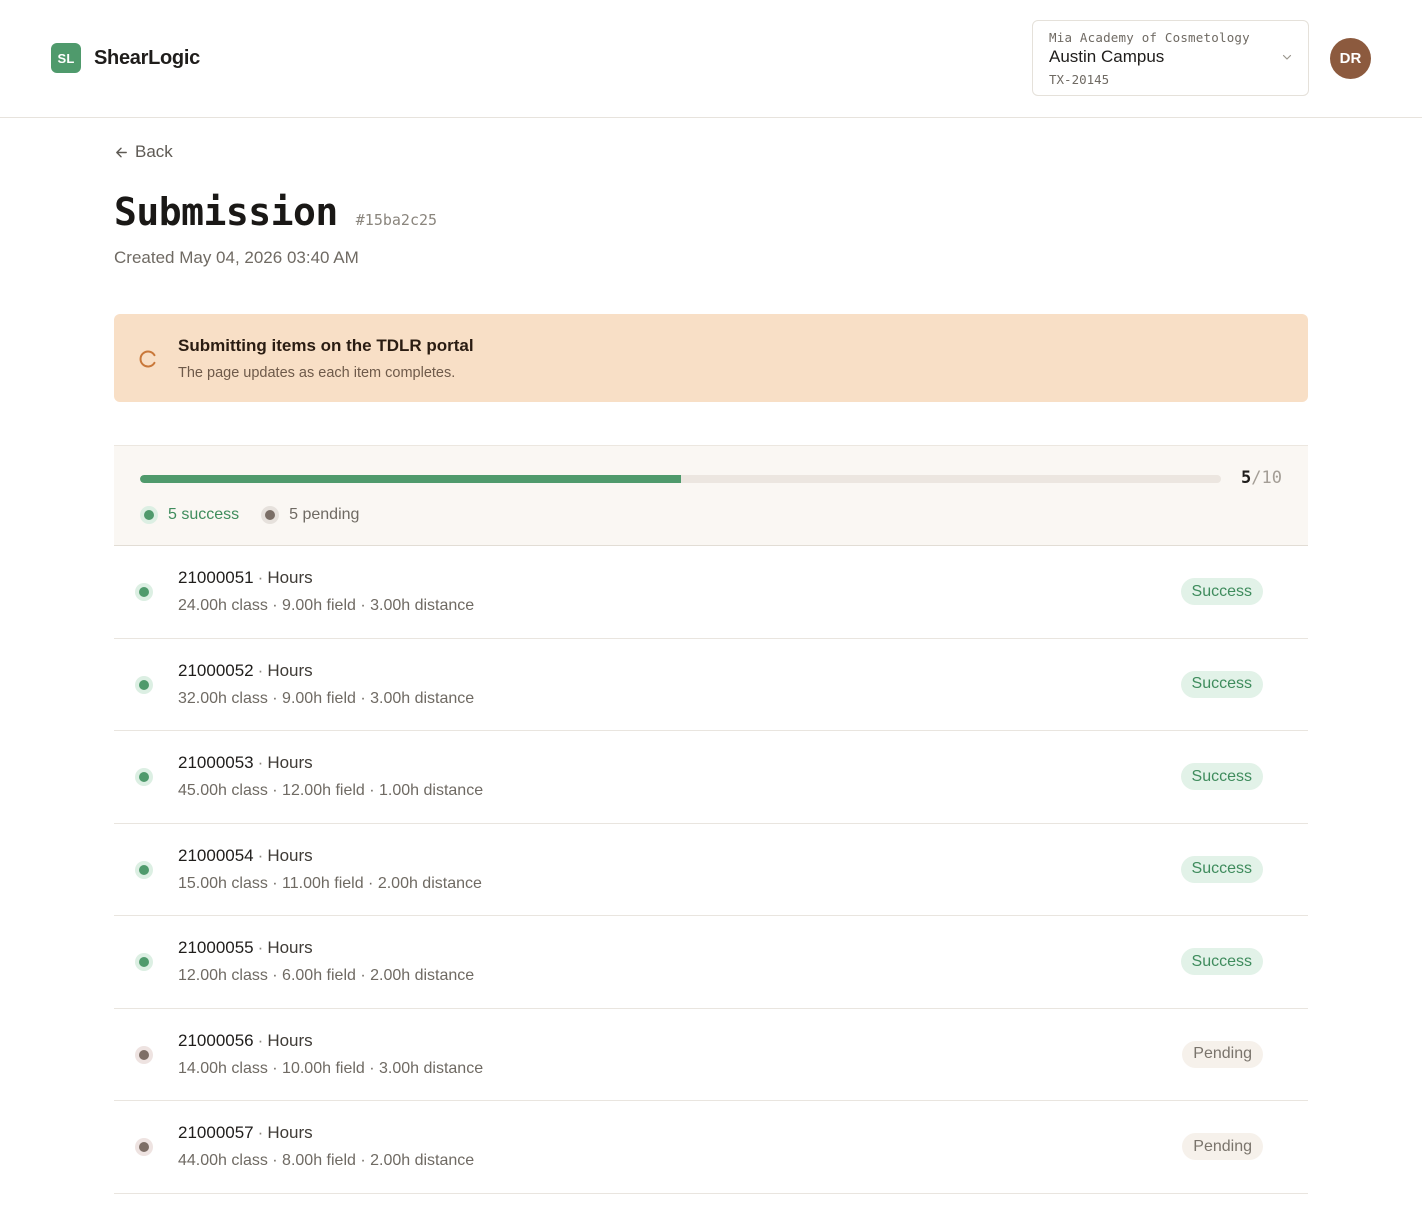  I want to click on progress-panel: 5/10 5 success 5 pending, so click(711, 495).